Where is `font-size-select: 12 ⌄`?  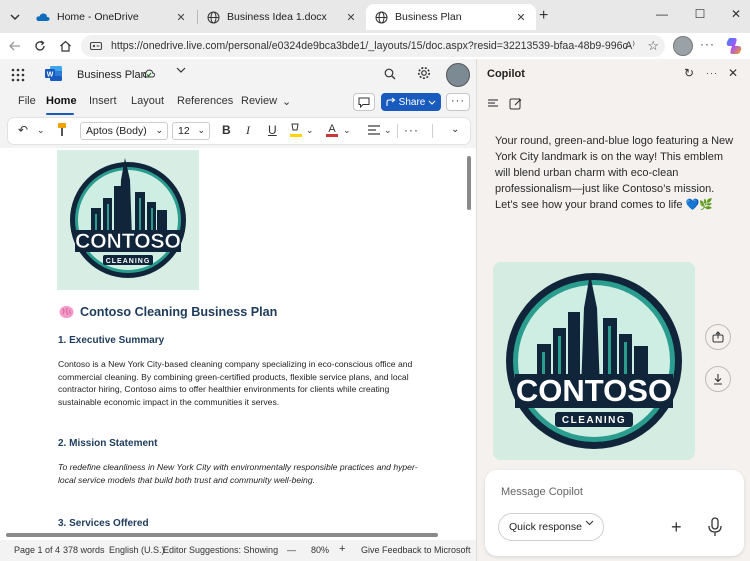 font-size-select: 12 ⌄ is located at coordinates (191, 131).